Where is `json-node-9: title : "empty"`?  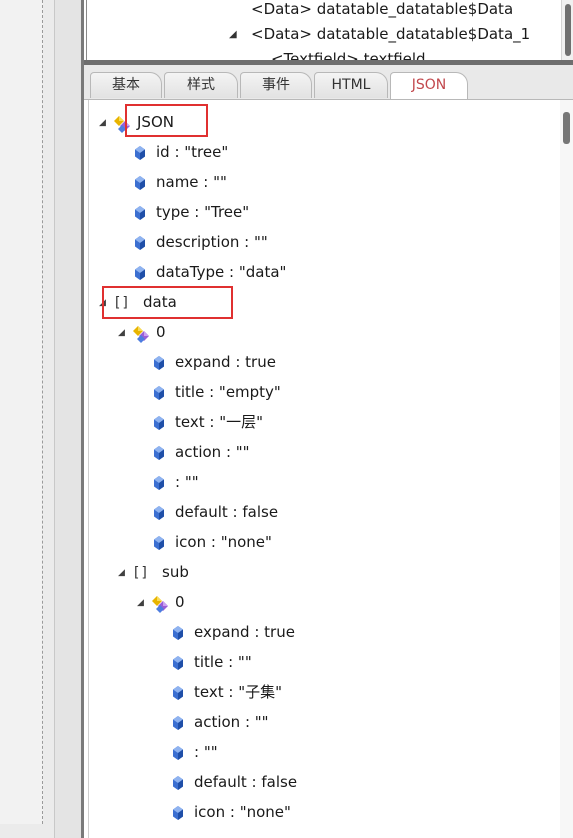
json-node-9: title : "empty" is located at coordinates (216, 392).